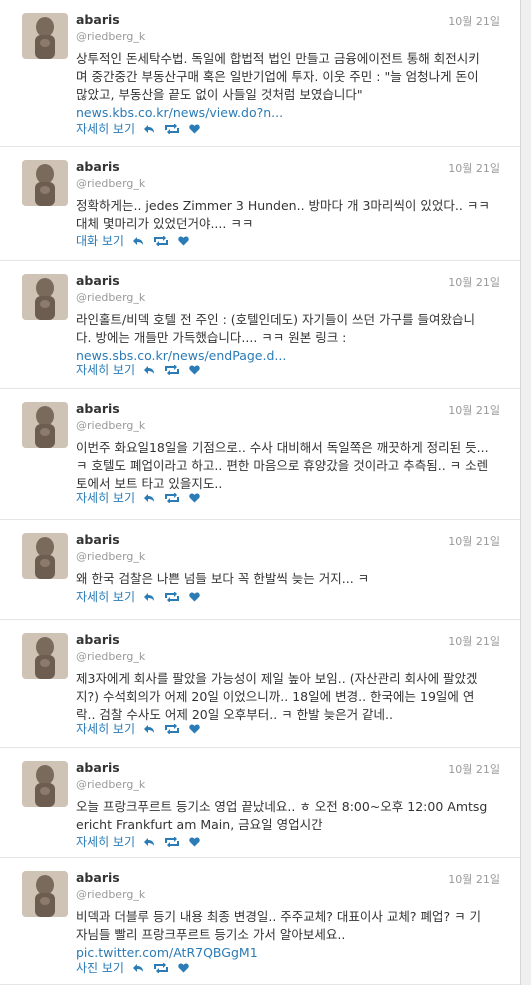 This screenshot has width=531, height=985. I want to click on tweet-actions: 대화 보기, so click(137, 240).